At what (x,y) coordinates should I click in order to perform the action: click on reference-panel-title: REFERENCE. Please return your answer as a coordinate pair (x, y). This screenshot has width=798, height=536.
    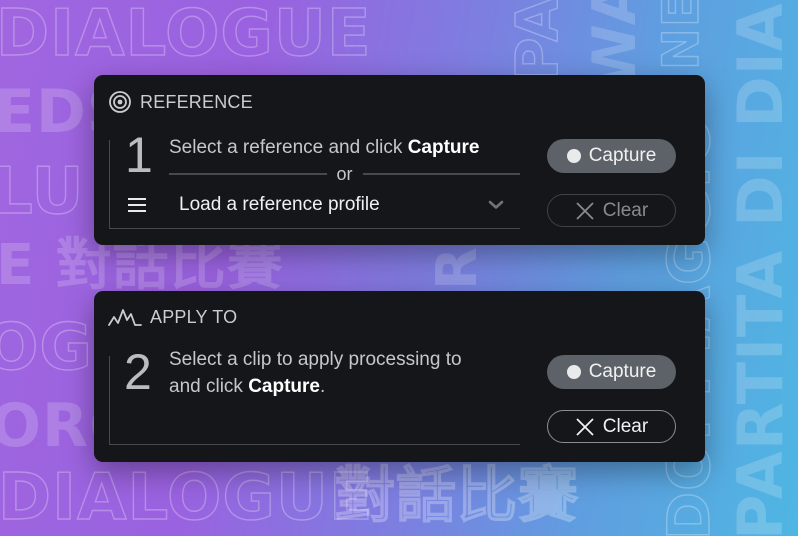
    Looking at the image, I should click on (196, 101).